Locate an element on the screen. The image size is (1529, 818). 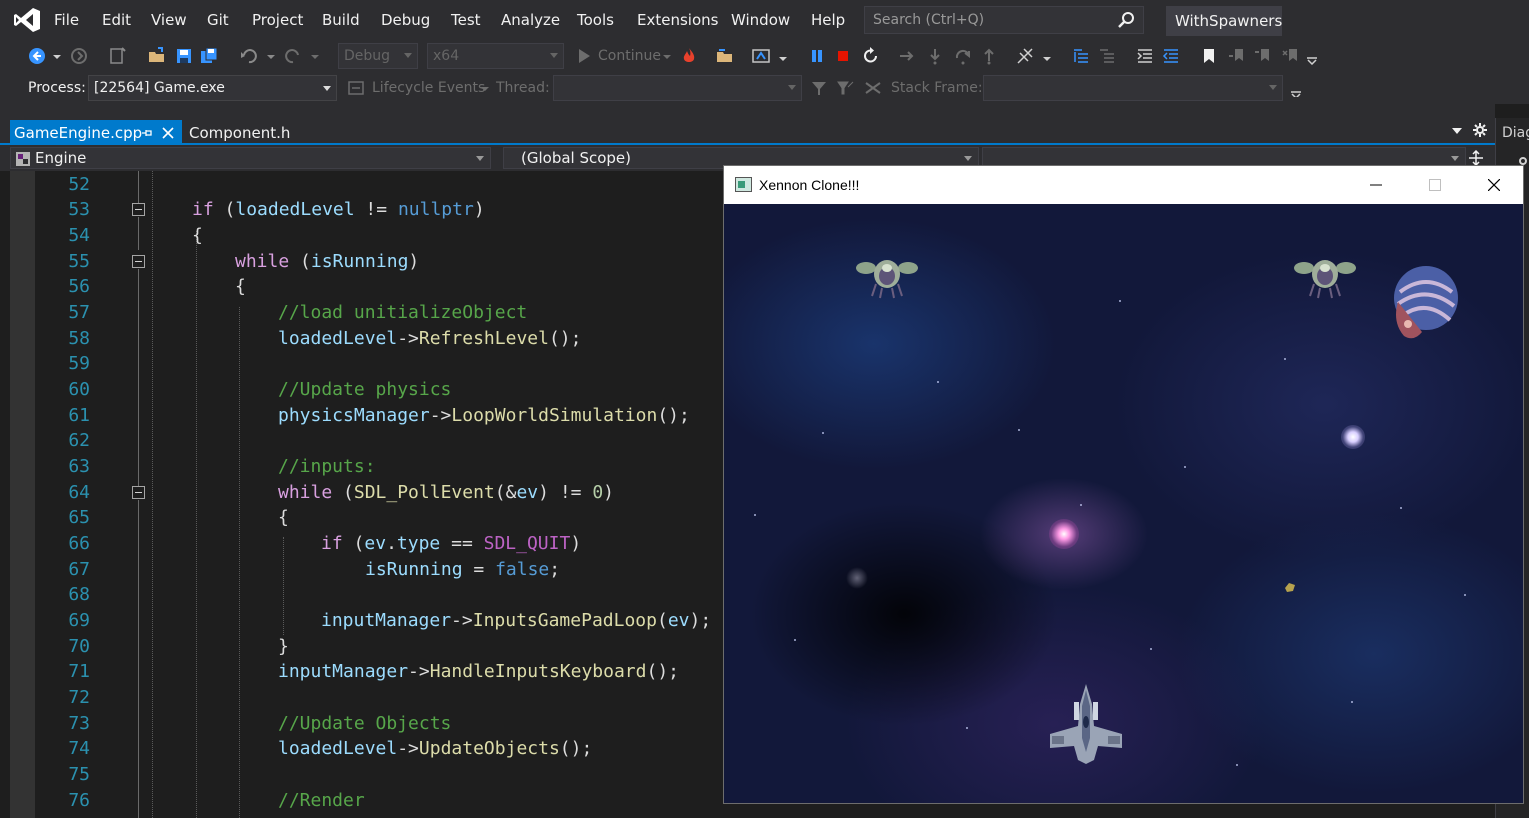
code-line-60: //Update physics is located at coordinates (364, 389).